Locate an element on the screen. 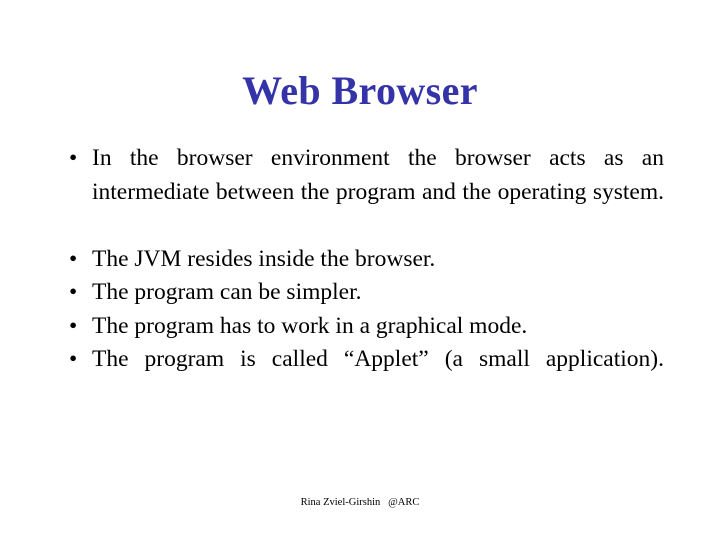 This screenshot has height=540, width=720. page-title: Web Browser is located at coordinates (360, 90).